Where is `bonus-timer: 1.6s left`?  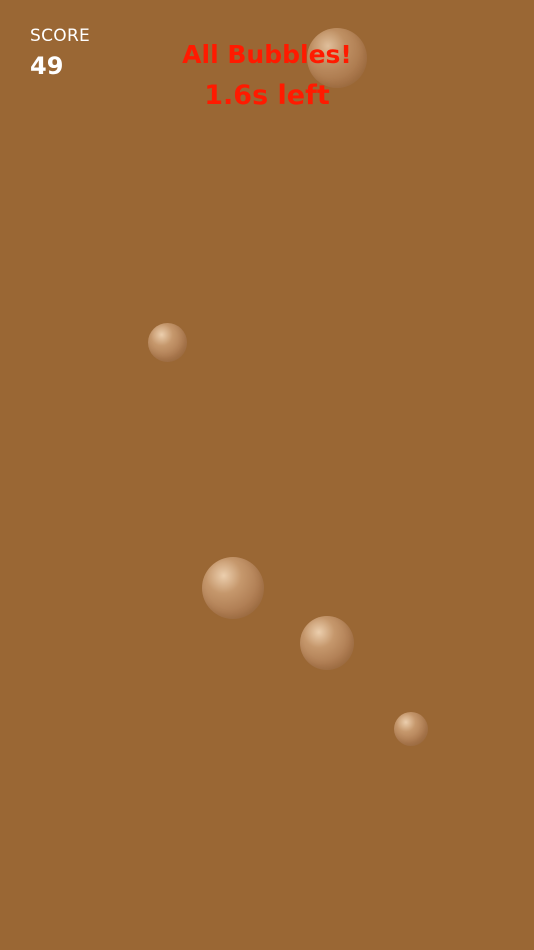
bonus-timer: 1.6s left is located at coordinates (267, 95).